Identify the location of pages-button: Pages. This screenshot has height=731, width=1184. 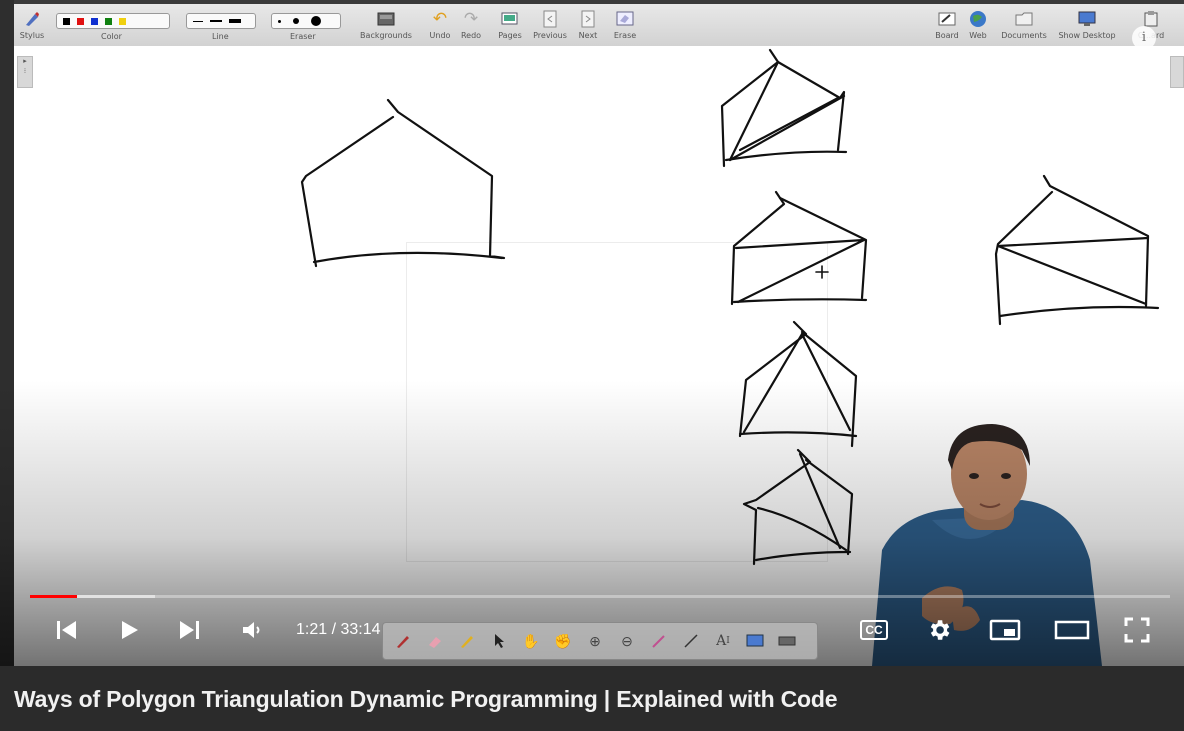
(510, 25).